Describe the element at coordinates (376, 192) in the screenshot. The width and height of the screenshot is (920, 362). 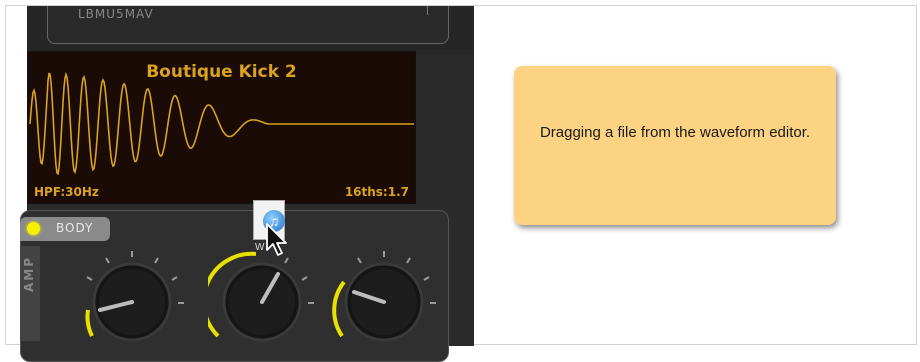
I see `sixteenths-readout: 16ths:1.7` at that location.